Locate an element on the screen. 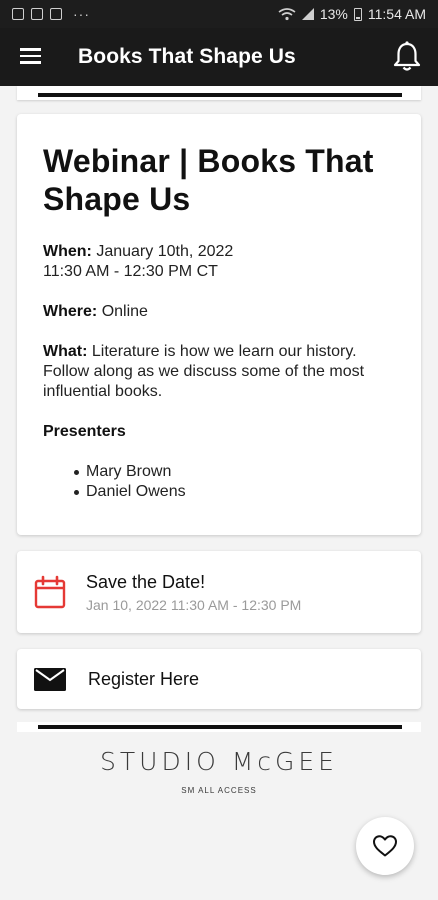 This screenshot has height=900, width=438. favorite-button is located at coordinates (385, 846).